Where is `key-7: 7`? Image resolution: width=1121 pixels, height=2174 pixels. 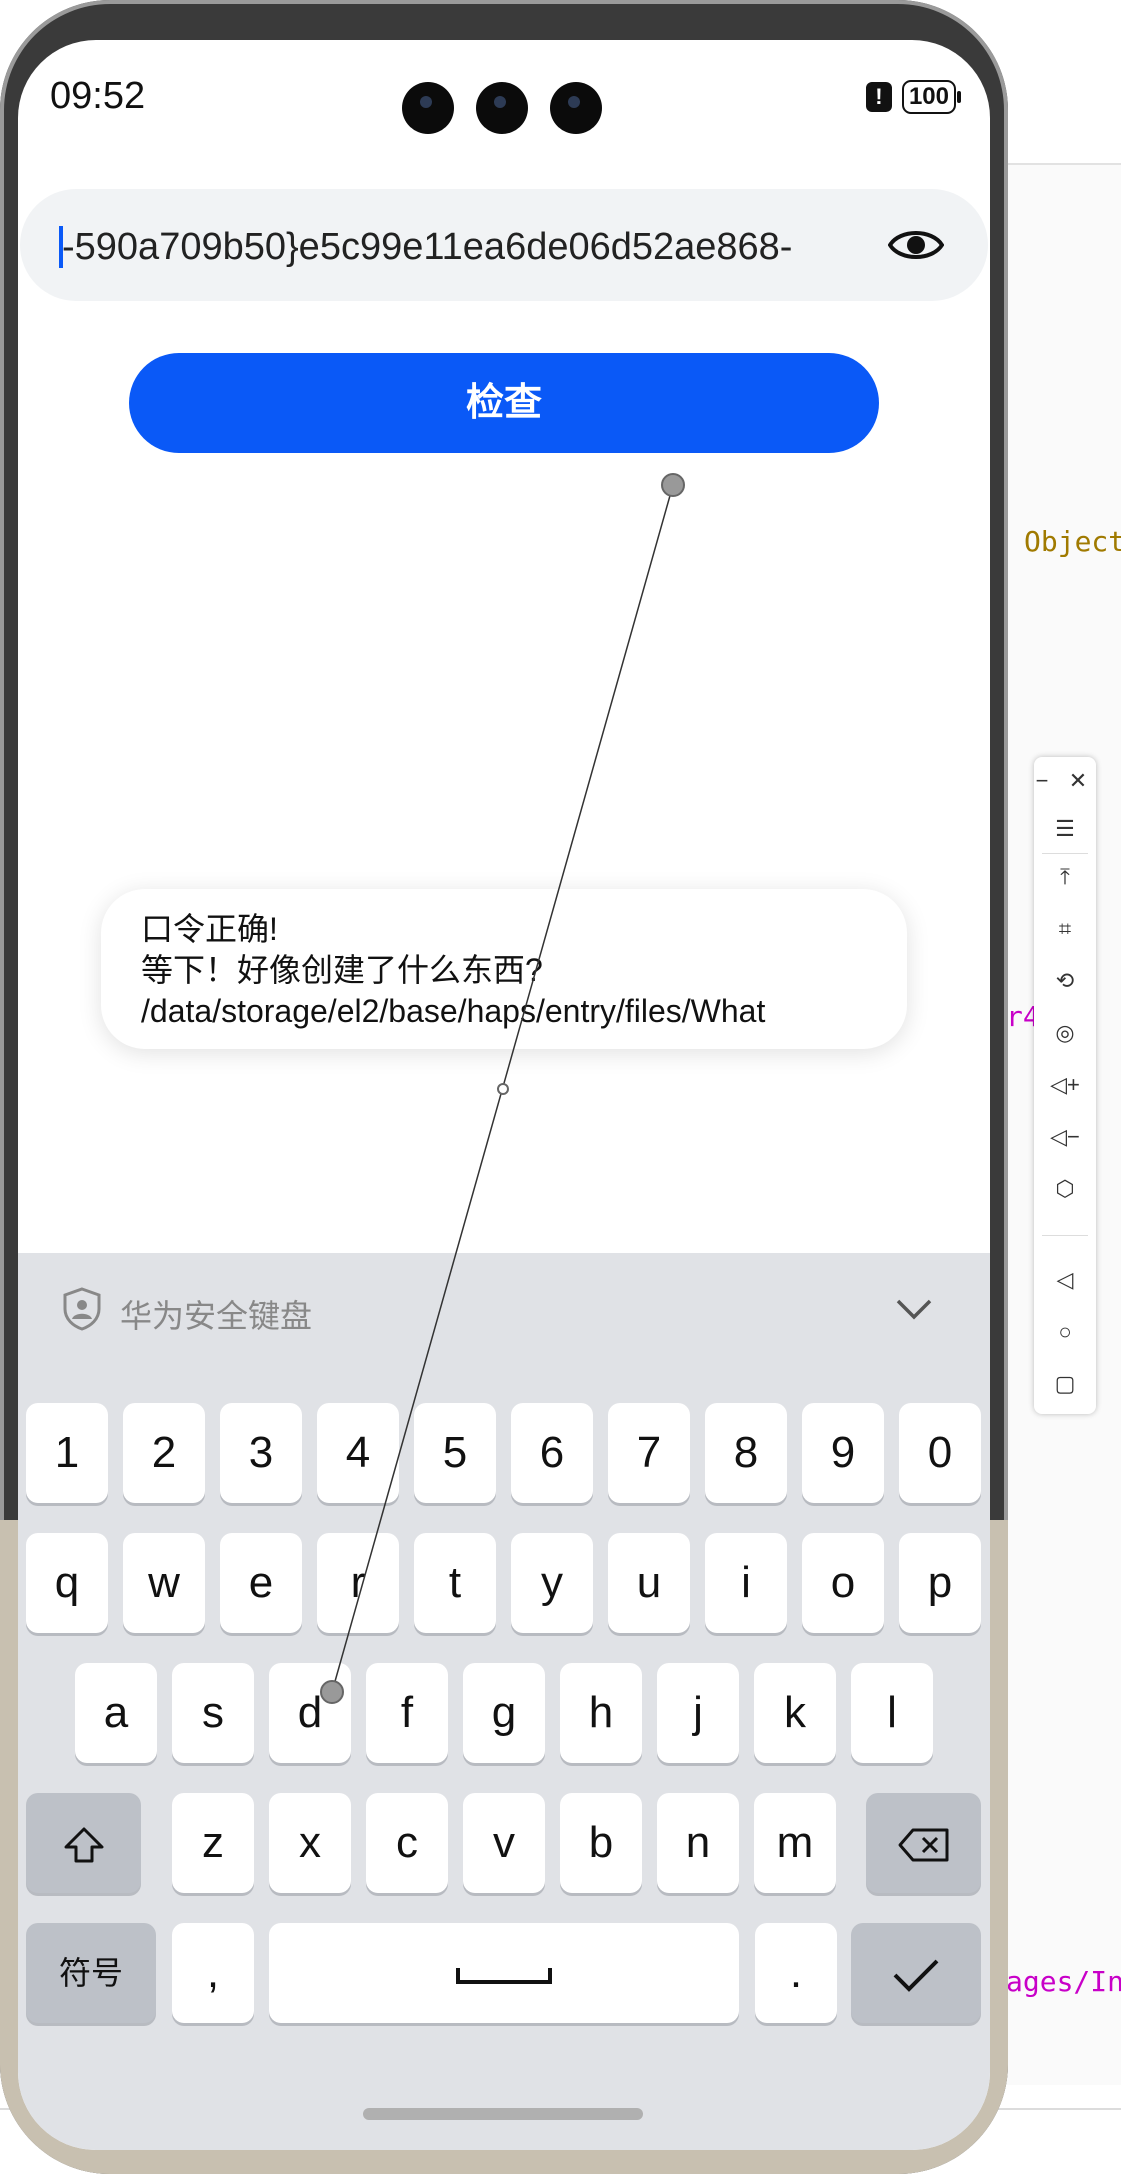 key-7: 7 is located at coordinates (649, 1453).